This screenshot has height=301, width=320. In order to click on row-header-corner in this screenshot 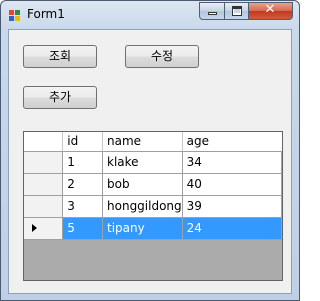, I will do `click(44, 142)`.